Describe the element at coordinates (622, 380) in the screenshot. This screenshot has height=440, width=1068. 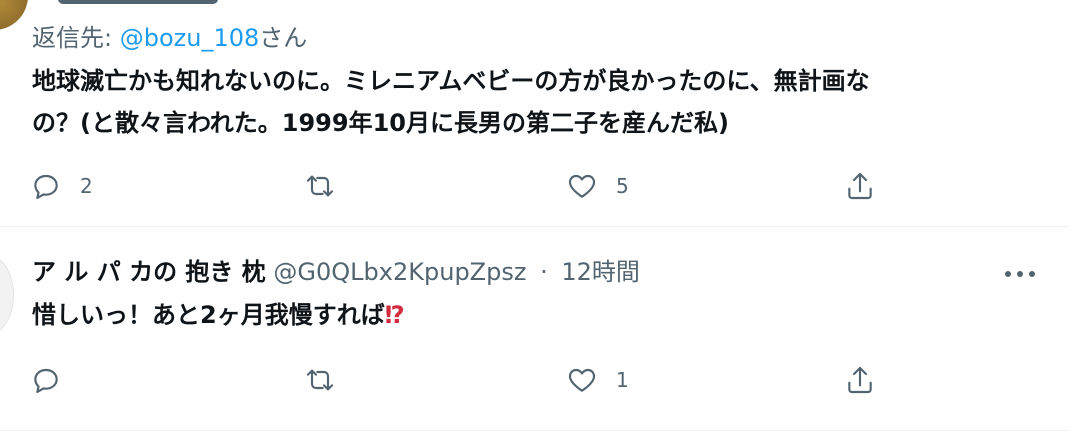
I see `like-count: 1` at that location.